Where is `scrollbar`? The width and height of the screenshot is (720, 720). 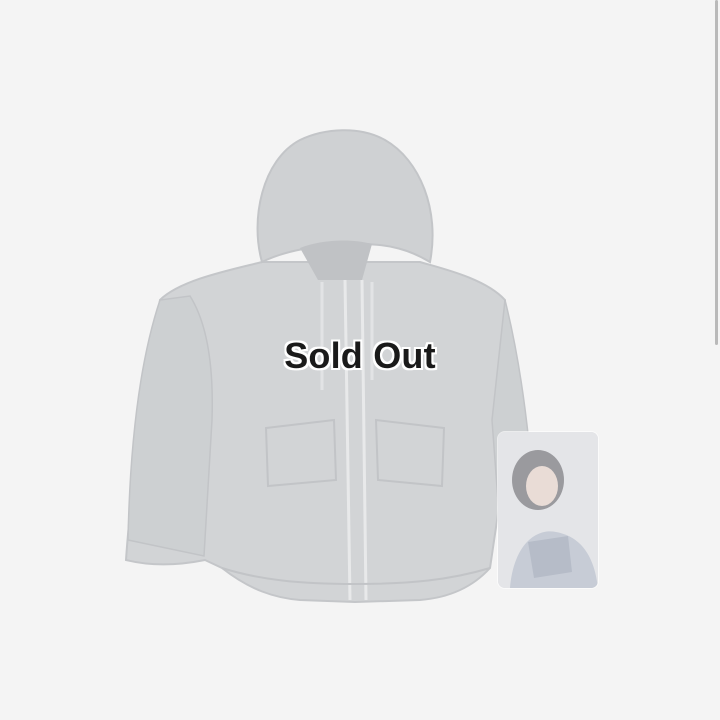 scrollbar is located at coordinates (716, 172).